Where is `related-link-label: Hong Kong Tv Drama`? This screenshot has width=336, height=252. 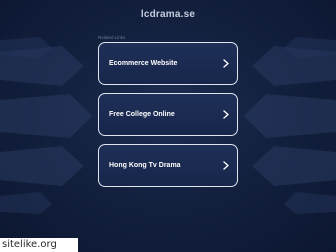 related-link-label: Hong Kong Tv Drama is located at coordinates (145, 165).